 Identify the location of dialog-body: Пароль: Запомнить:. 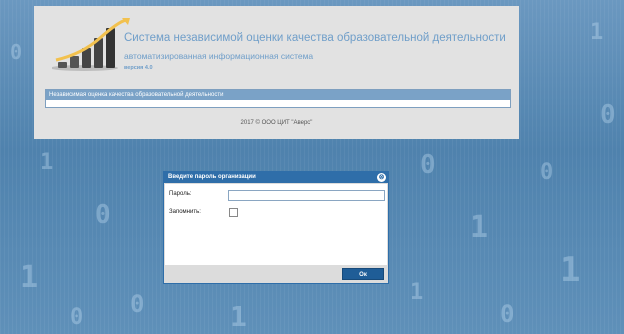
(276, 224).